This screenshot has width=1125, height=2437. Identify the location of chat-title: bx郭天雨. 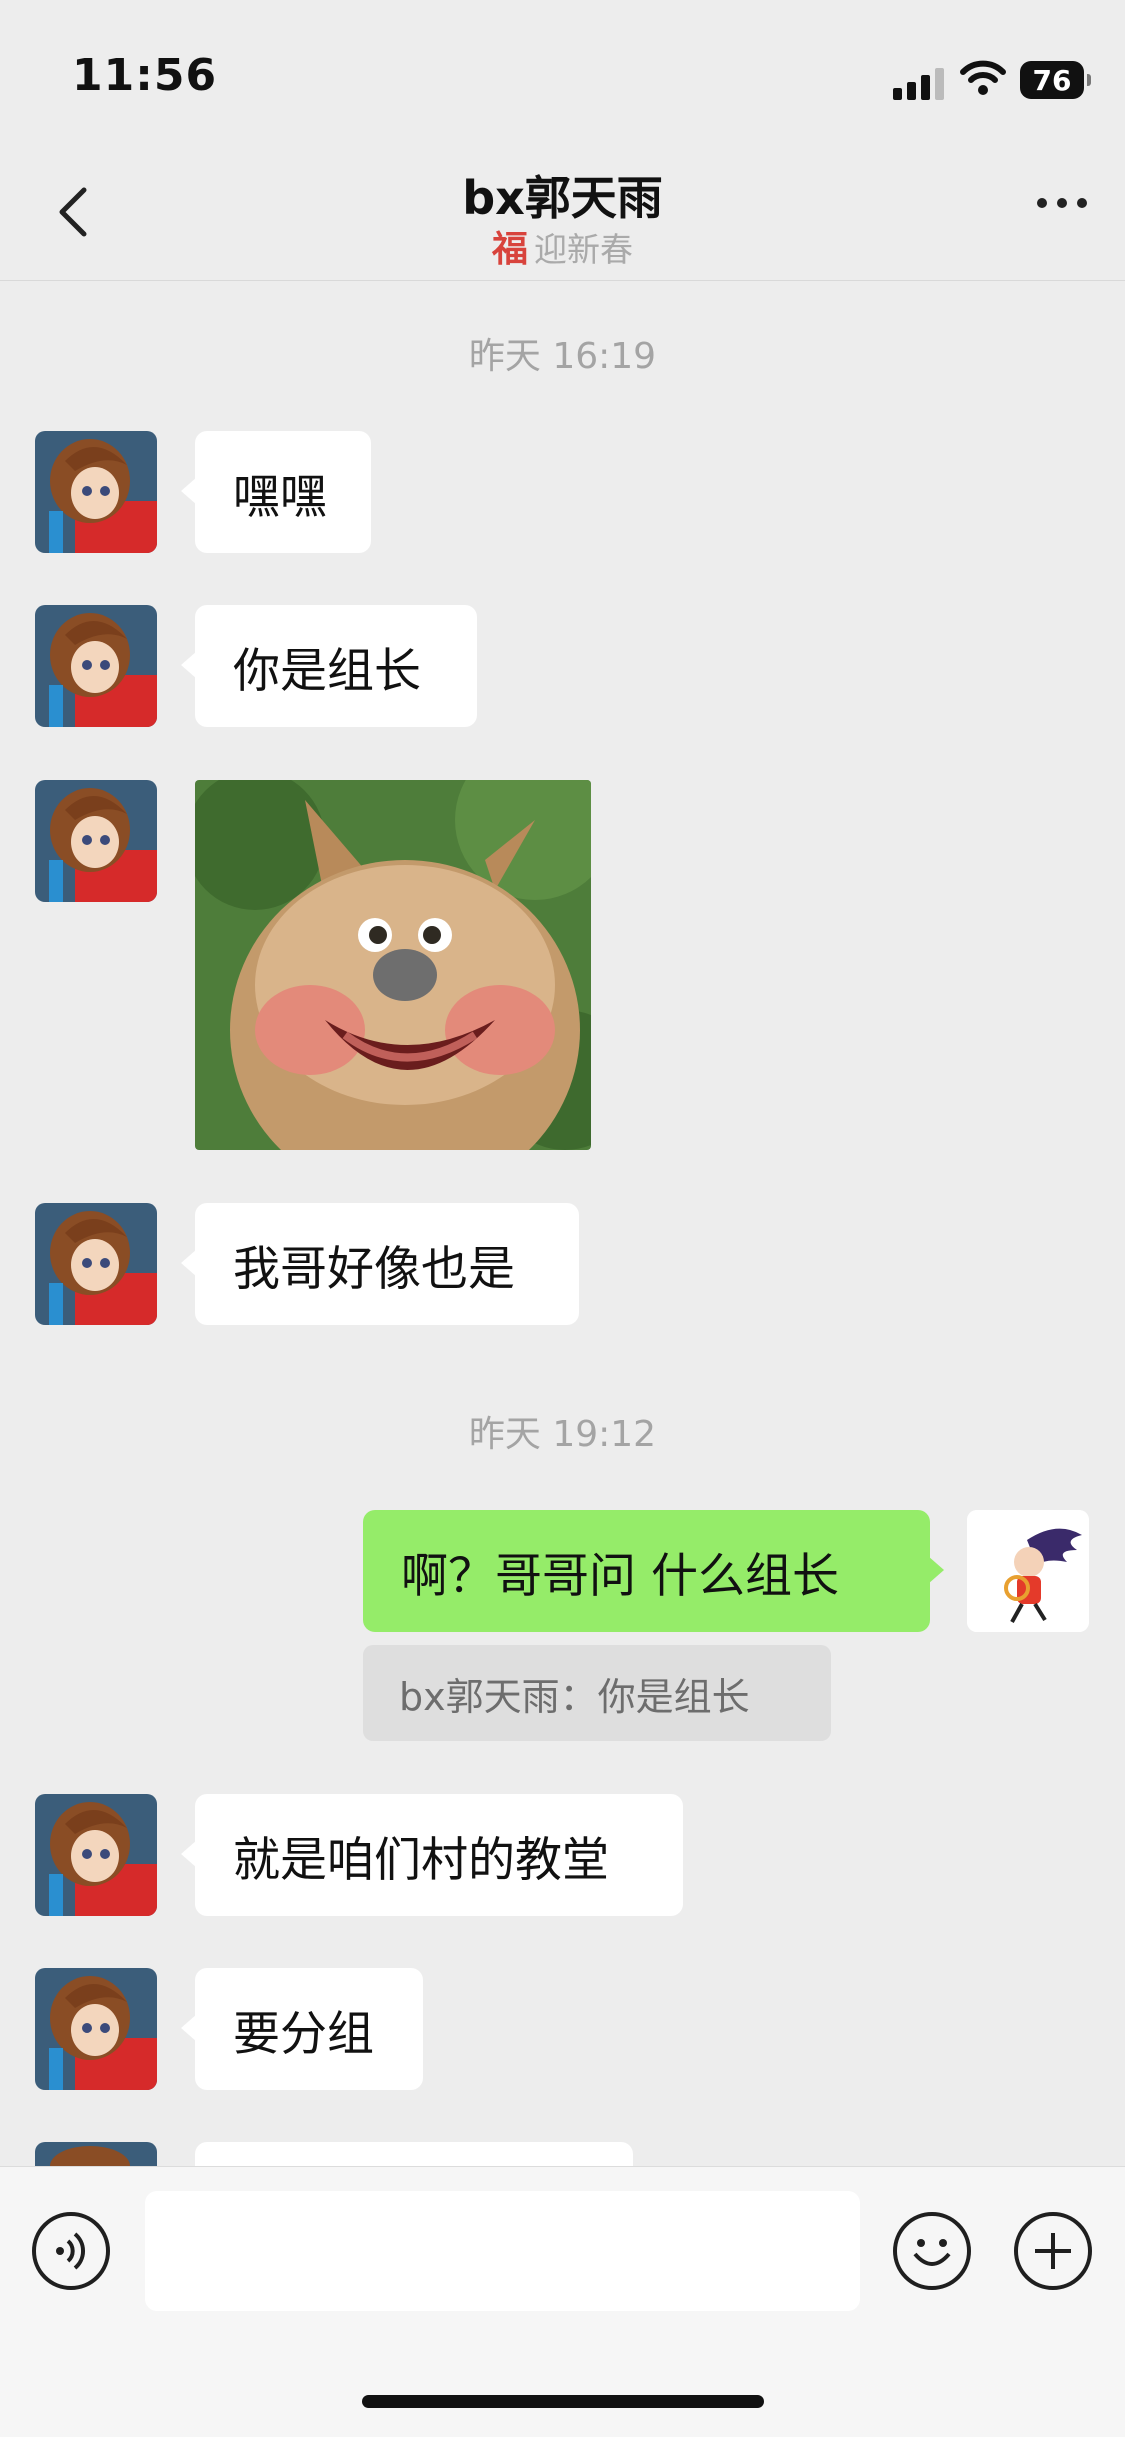
(562, 198).